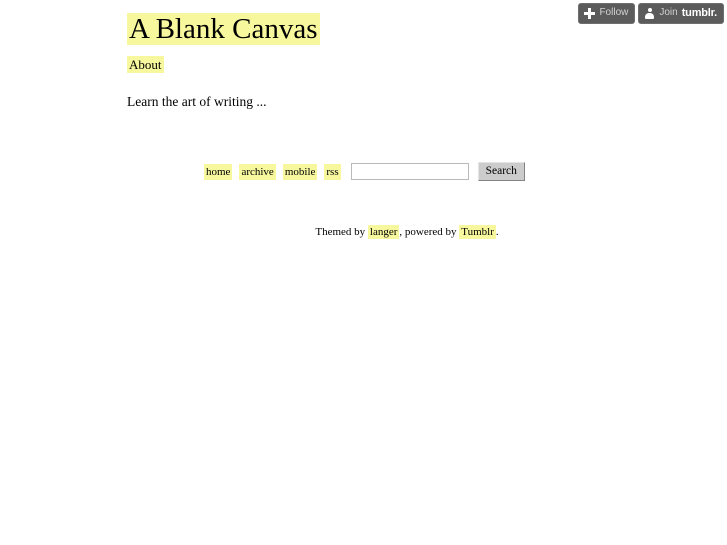  What do you see at coordinates (497, 232) in the screenshot?
I see `footer-suffix: .` at bounding box center [497, 232].